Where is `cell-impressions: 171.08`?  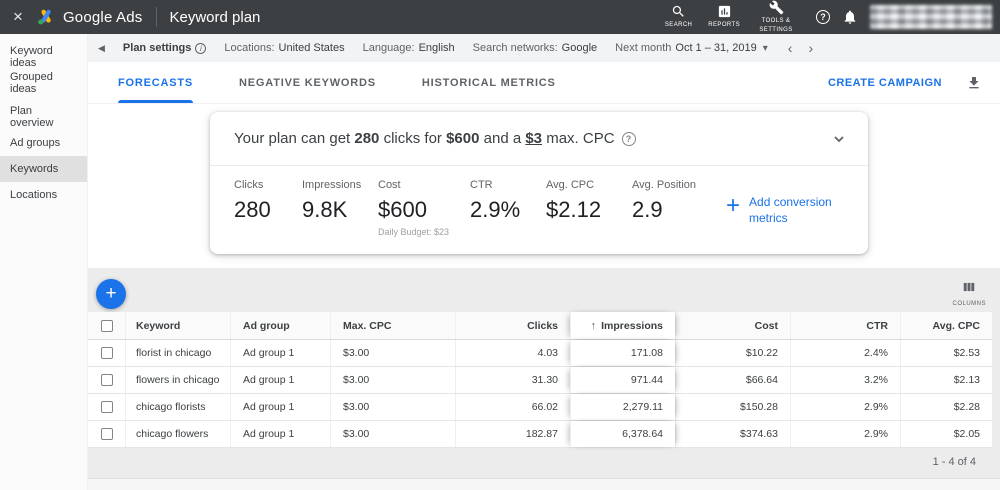 cell-impressions: 171.08 is located at coordinates (622, 353).